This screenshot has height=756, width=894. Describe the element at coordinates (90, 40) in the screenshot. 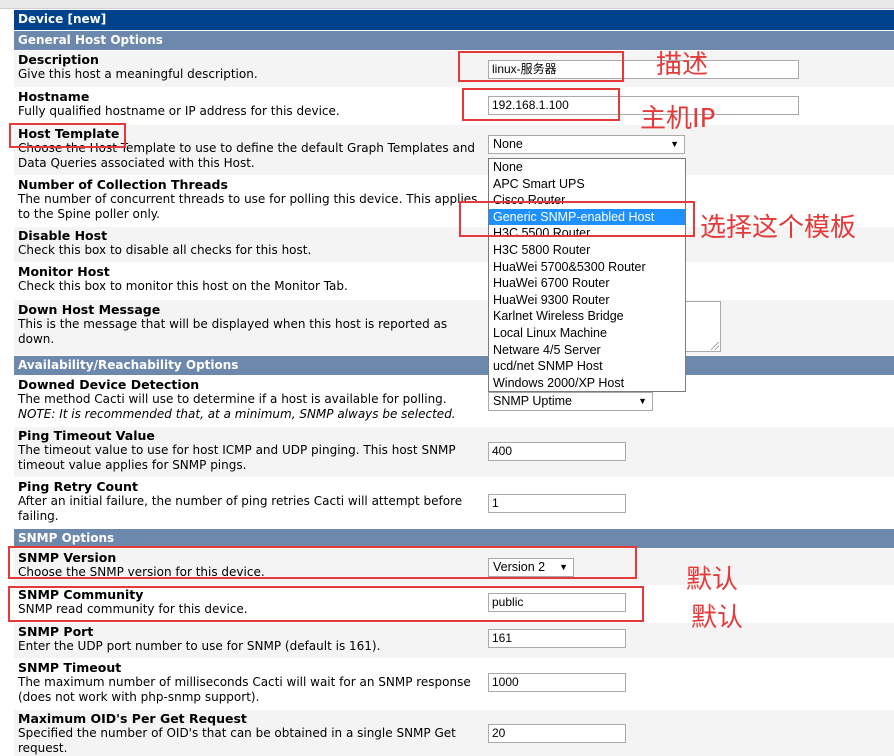

I see `section-general-label: General Host Options` at that location.